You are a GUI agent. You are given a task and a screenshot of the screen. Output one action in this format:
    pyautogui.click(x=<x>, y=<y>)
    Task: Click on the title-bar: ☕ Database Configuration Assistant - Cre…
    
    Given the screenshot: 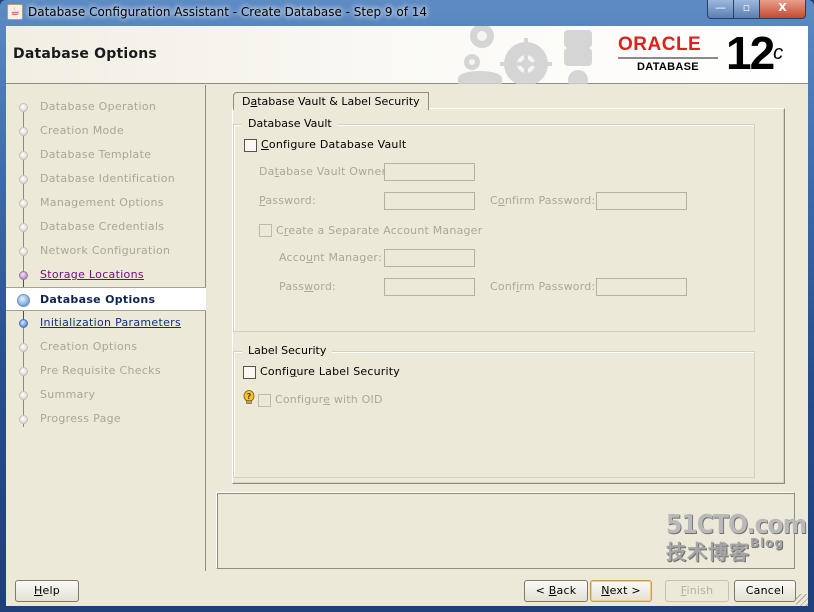 What is the action you would take?
    pyautogui.click(x=407, y=13)
    